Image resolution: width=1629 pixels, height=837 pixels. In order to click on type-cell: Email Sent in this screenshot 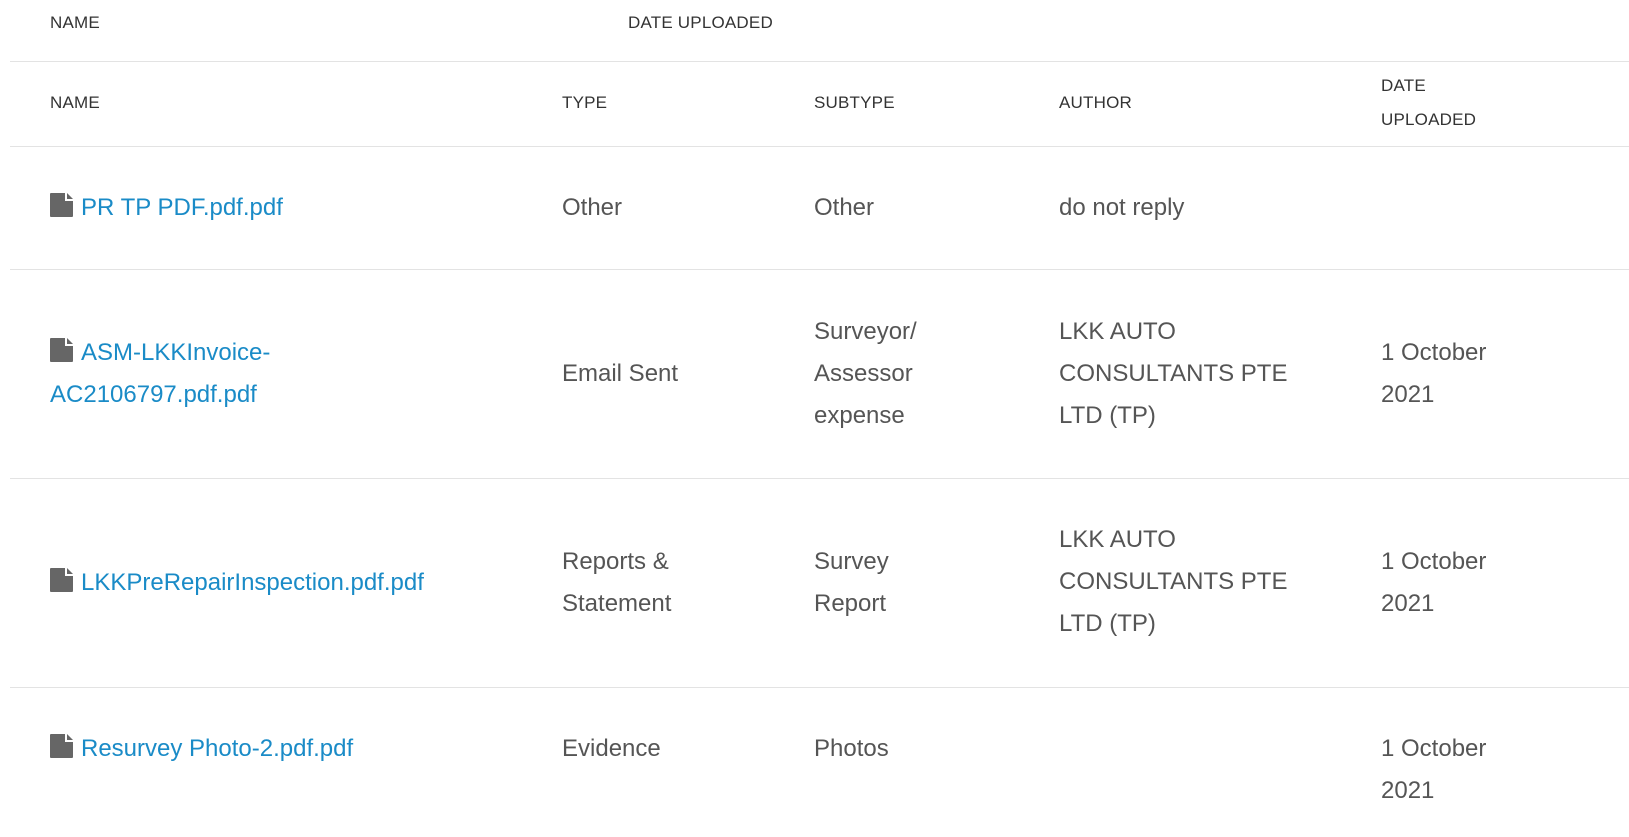, I will do `click(620, 374)`.